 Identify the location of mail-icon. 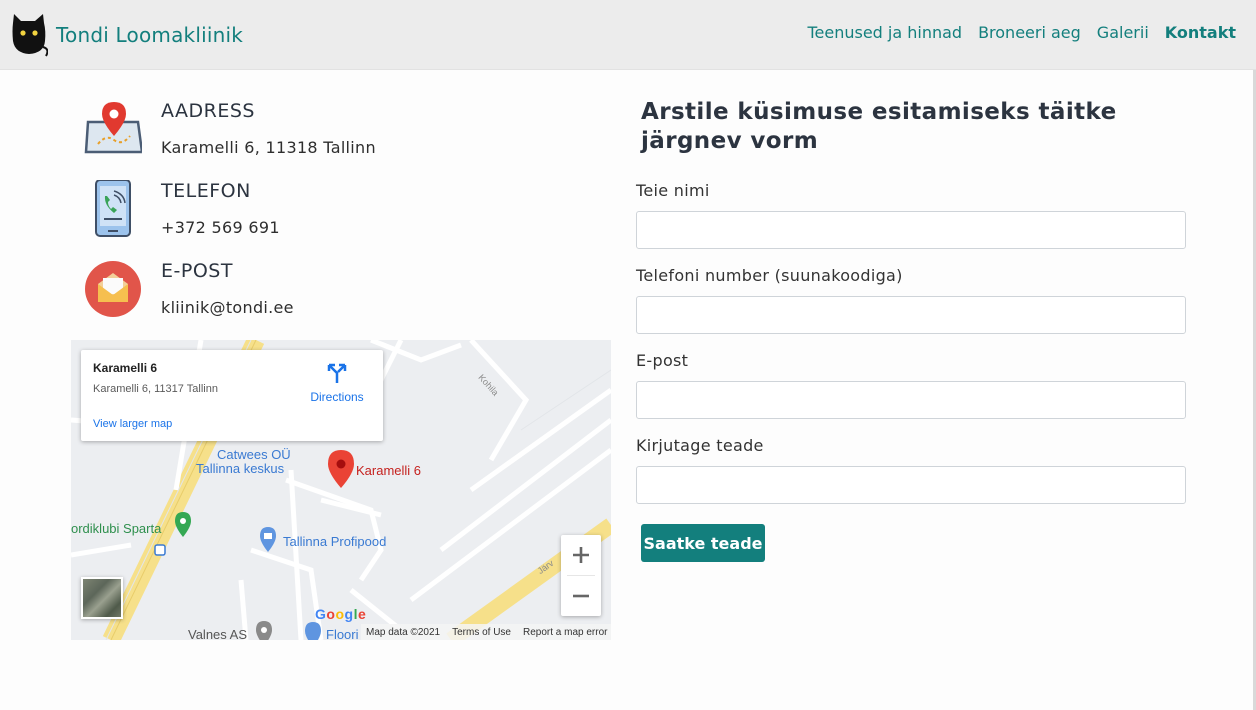
(113, 289).